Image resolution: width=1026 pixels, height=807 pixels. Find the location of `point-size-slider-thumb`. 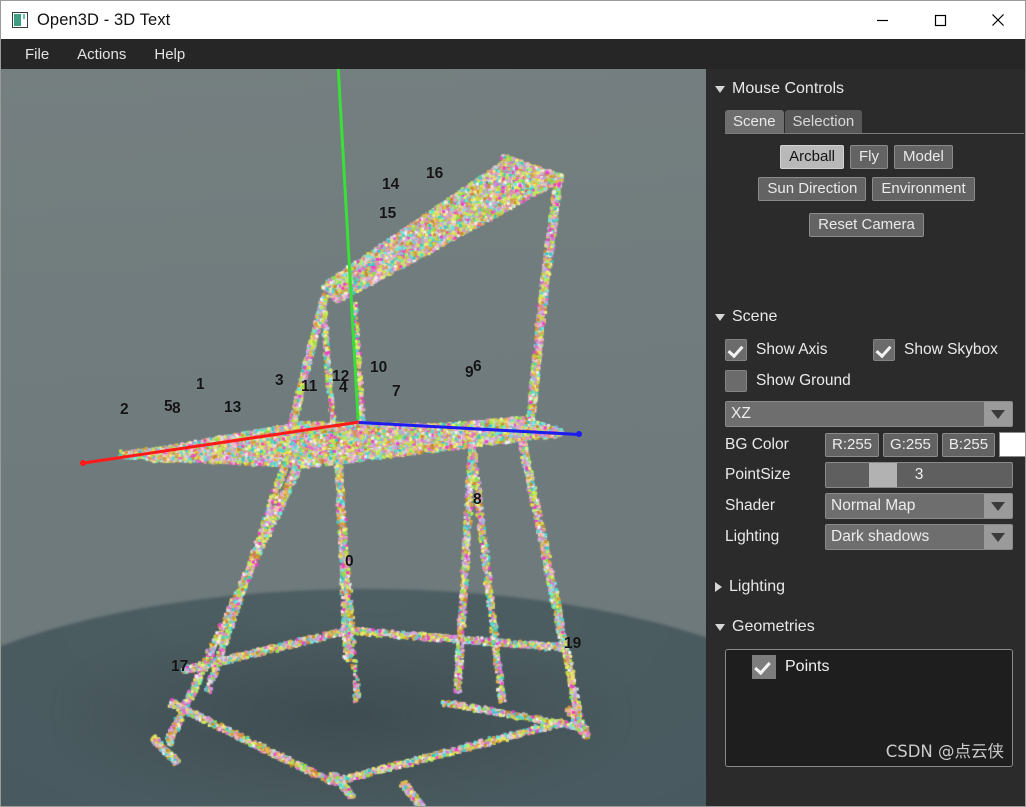

point-size-slider-thumb is located at coordinates (882, 475).